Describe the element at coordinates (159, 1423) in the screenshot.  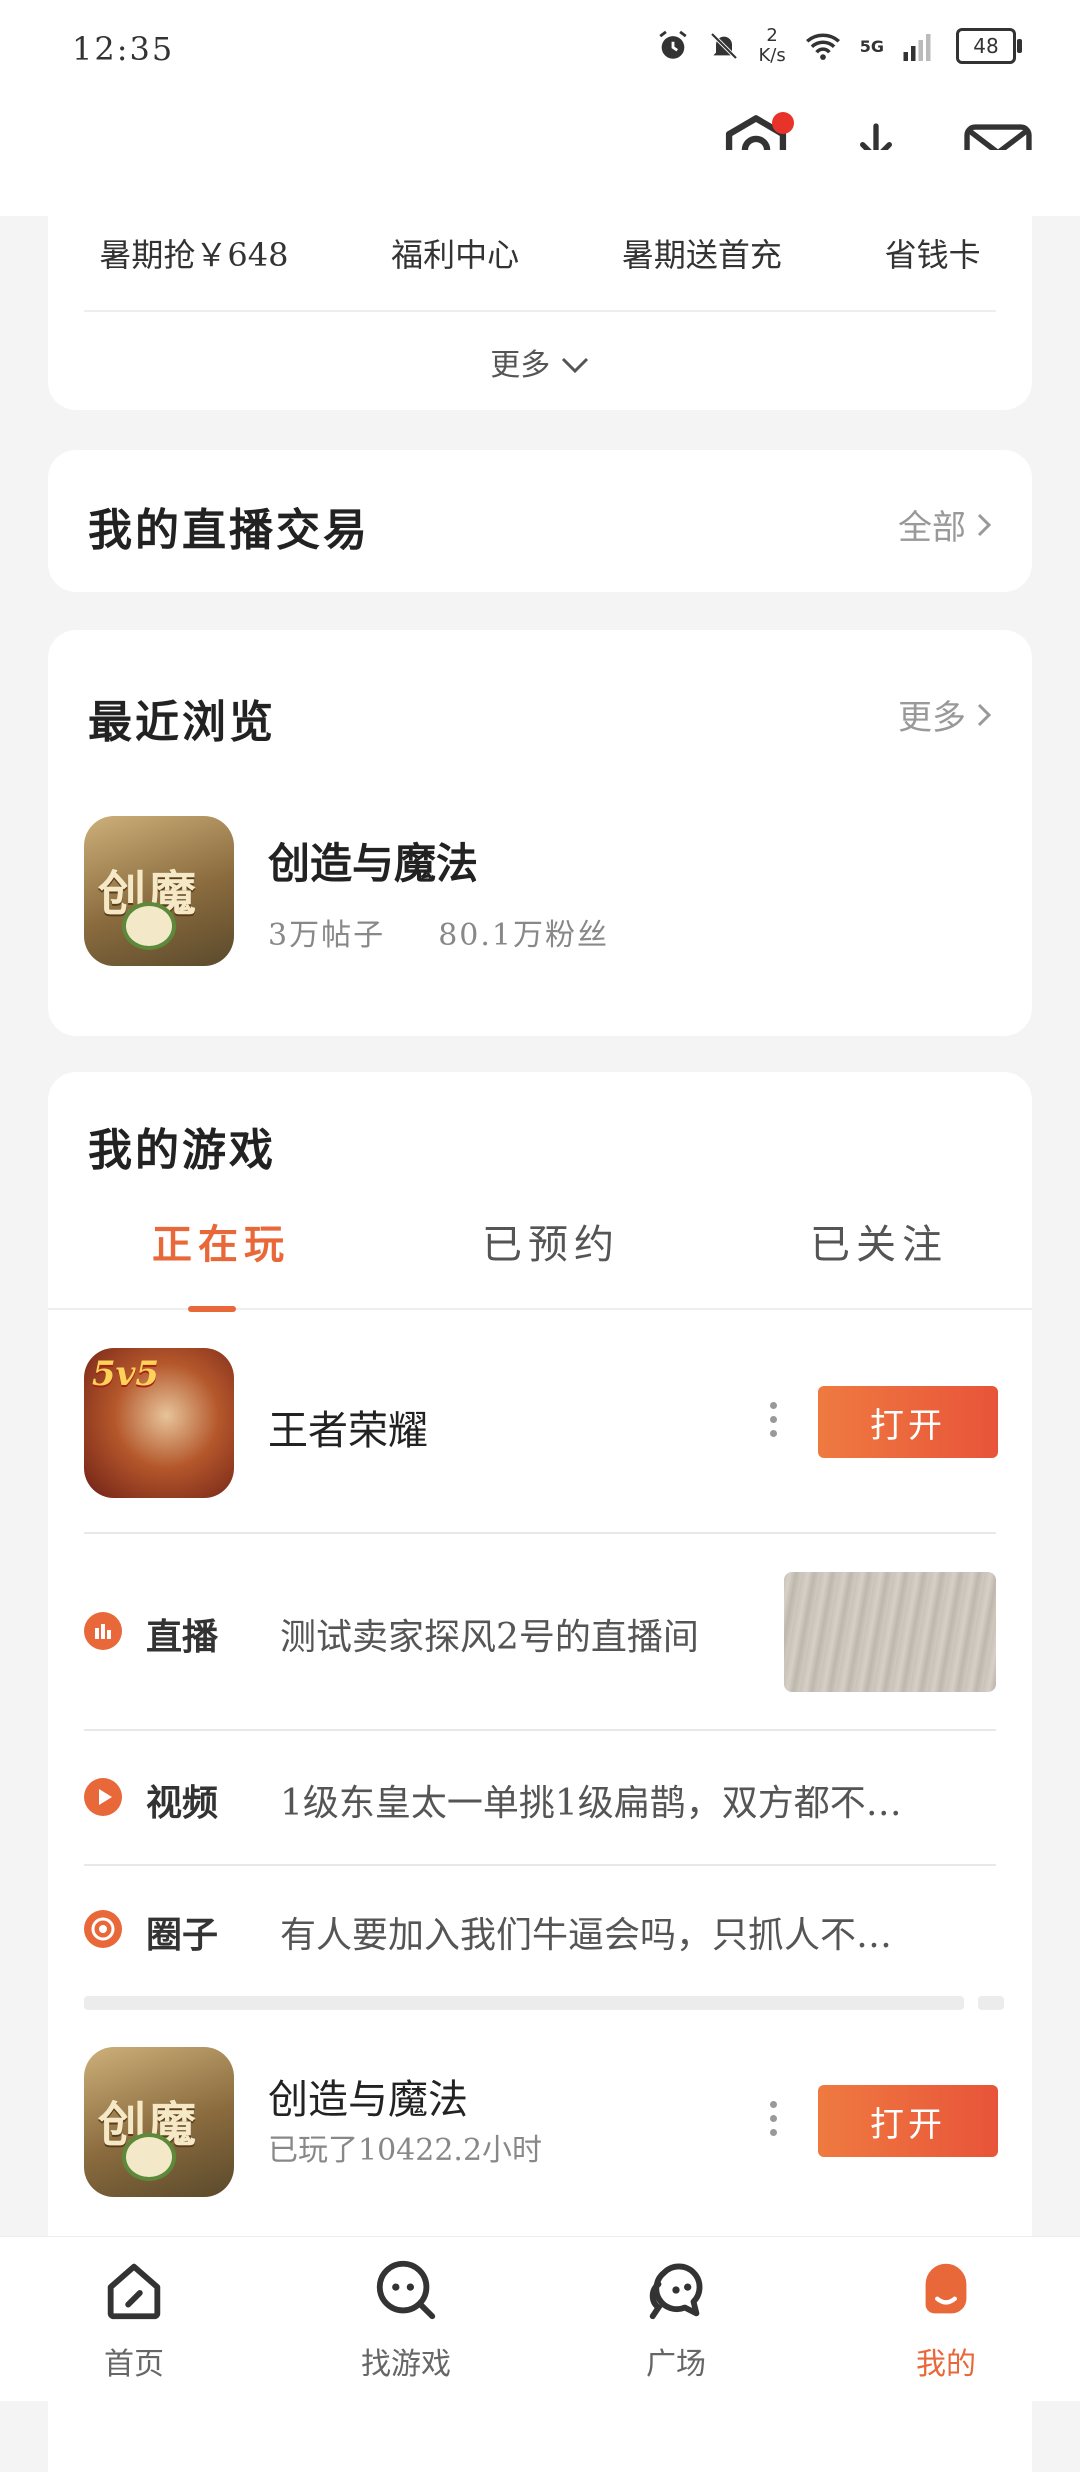
I see `game-icon-wangzhe: 5v5` at that location.